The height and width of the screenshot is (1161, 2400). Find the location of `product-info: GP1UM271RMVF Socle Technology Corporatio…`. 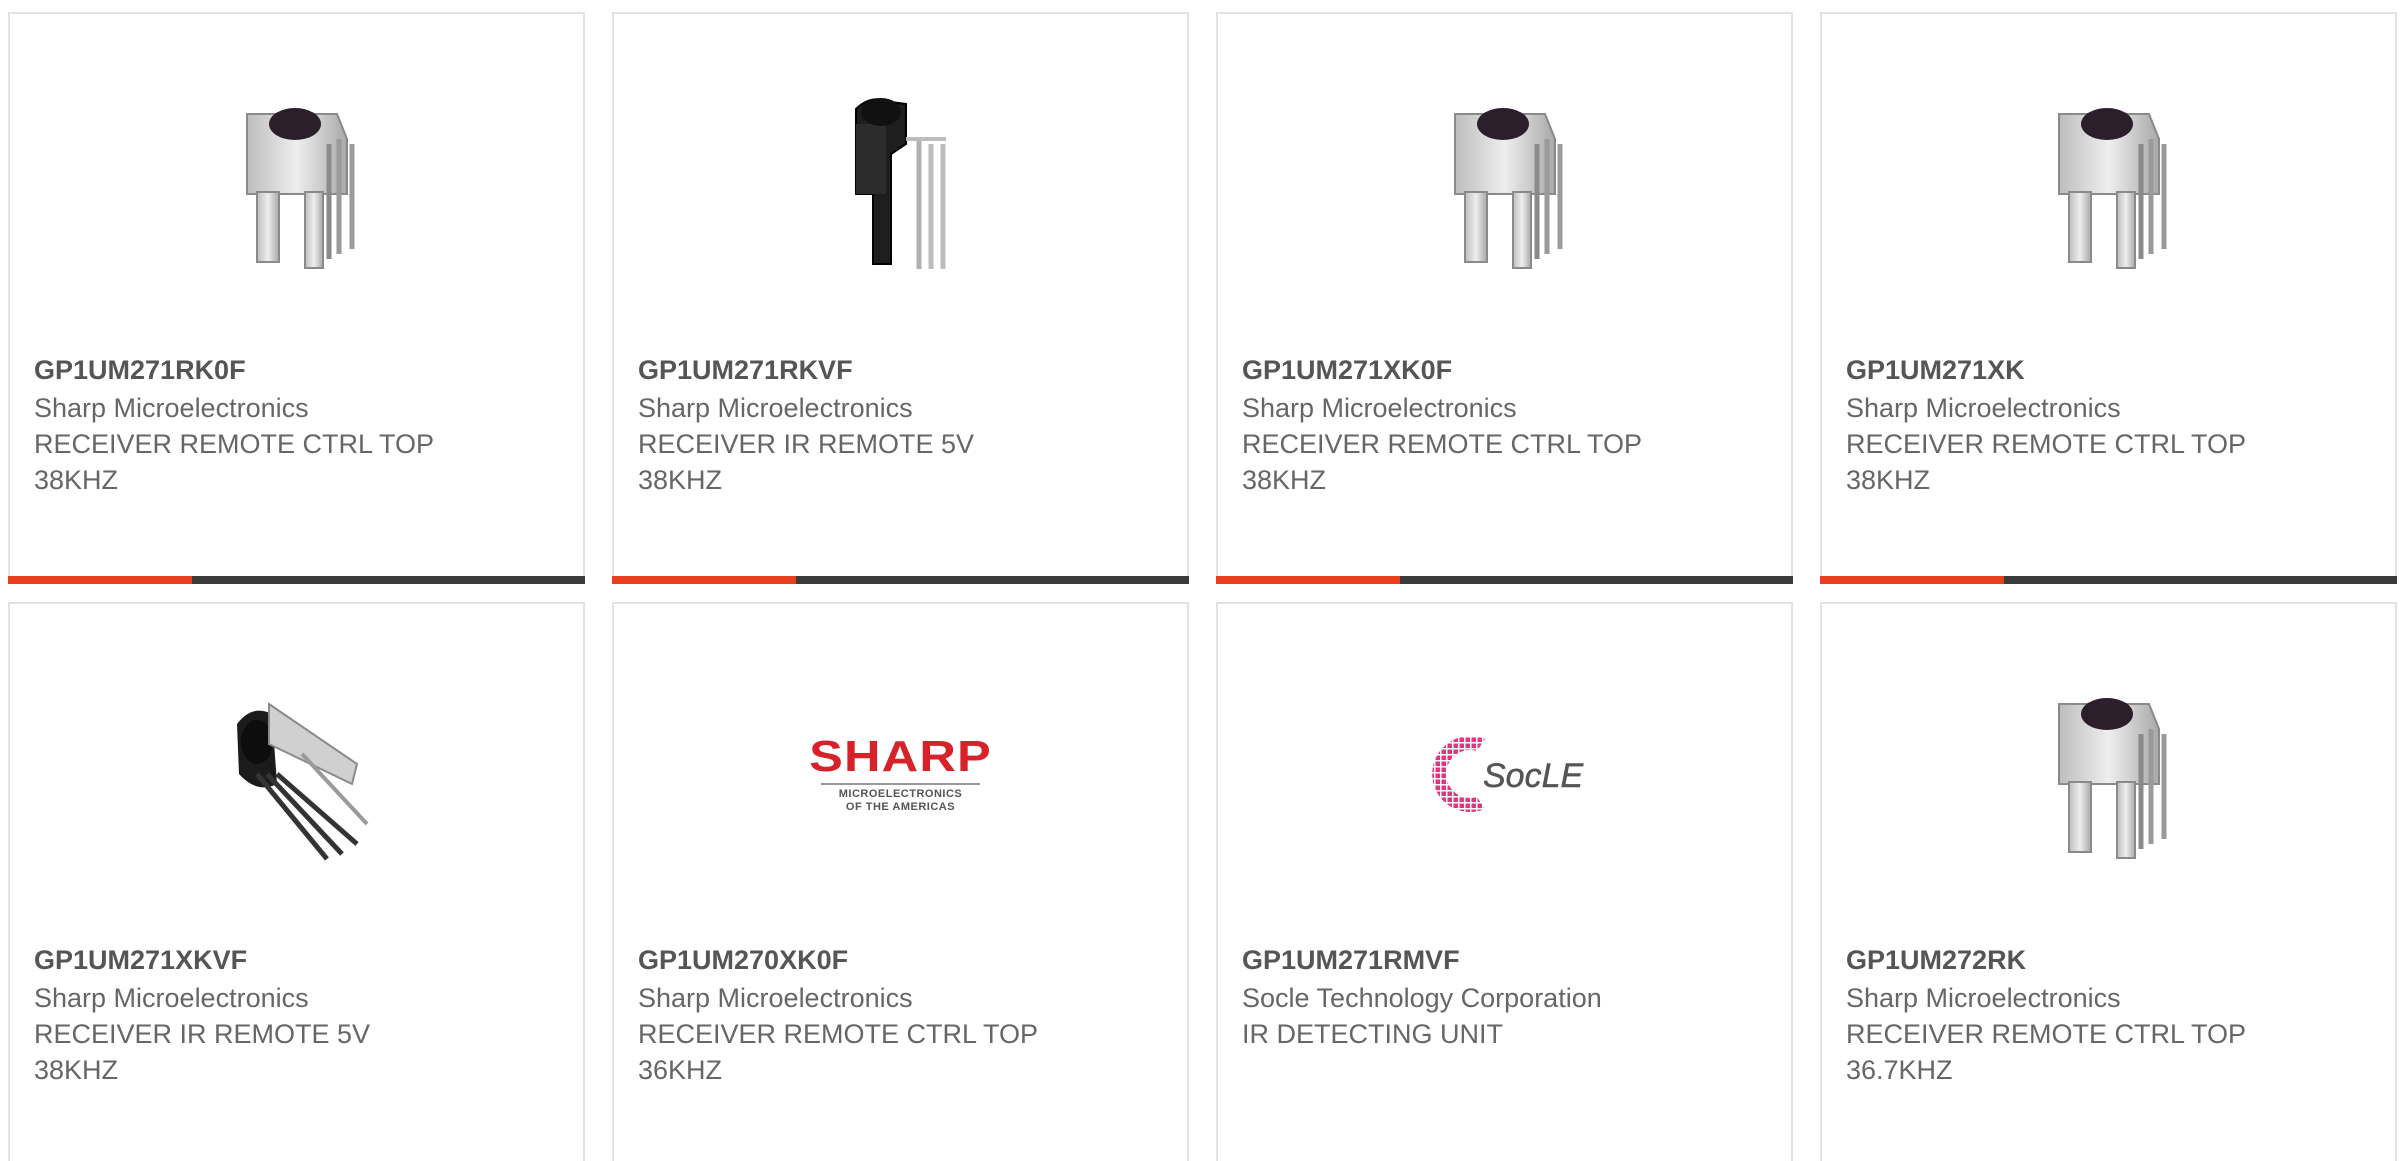

product-info: GP1UM271RMVF Socle Technology Corporatio… is located at coordinates (1506, 997).